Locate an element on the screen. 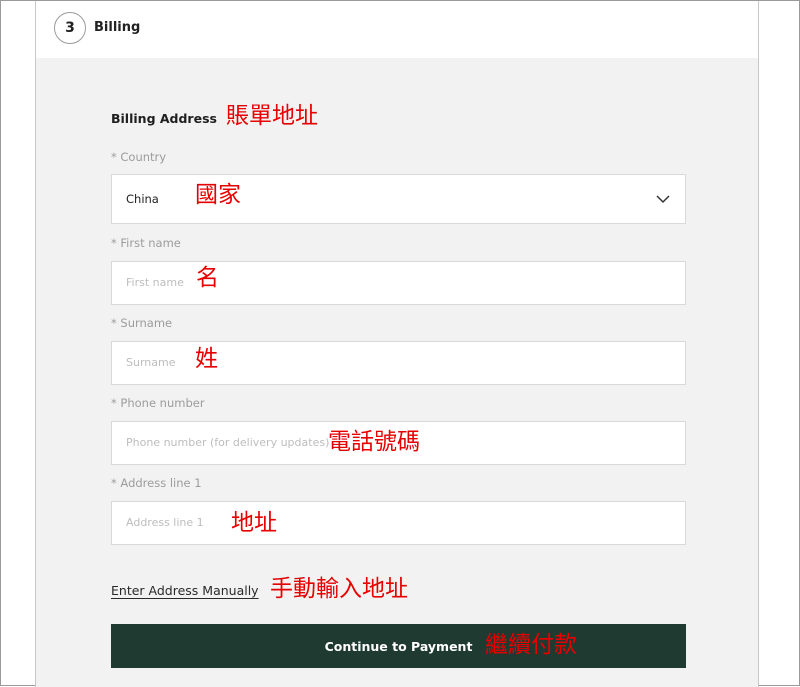 The width and height of the screenshot is (800, 687). country-annotation: 國家 is located at coordinates (218, 195).